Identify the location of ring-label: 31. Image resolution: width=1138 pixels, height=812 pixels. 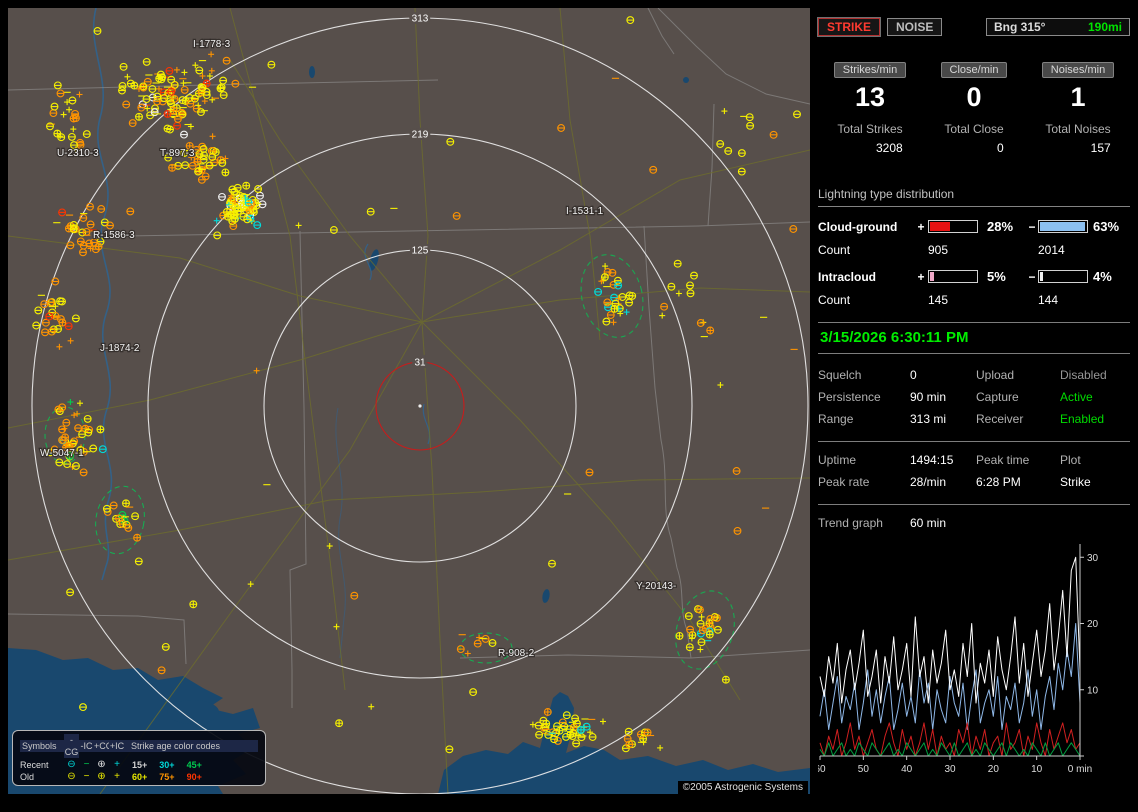
(420, 363).